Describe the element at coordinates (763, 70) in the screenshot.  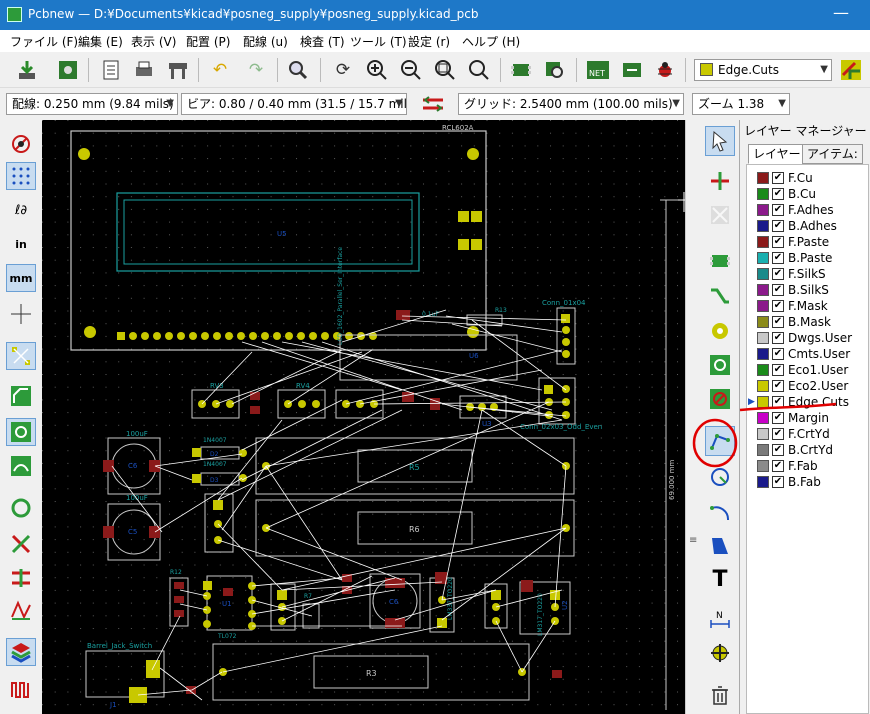
I see `active-layer-select: Edge.Cuts ▼` at that location.